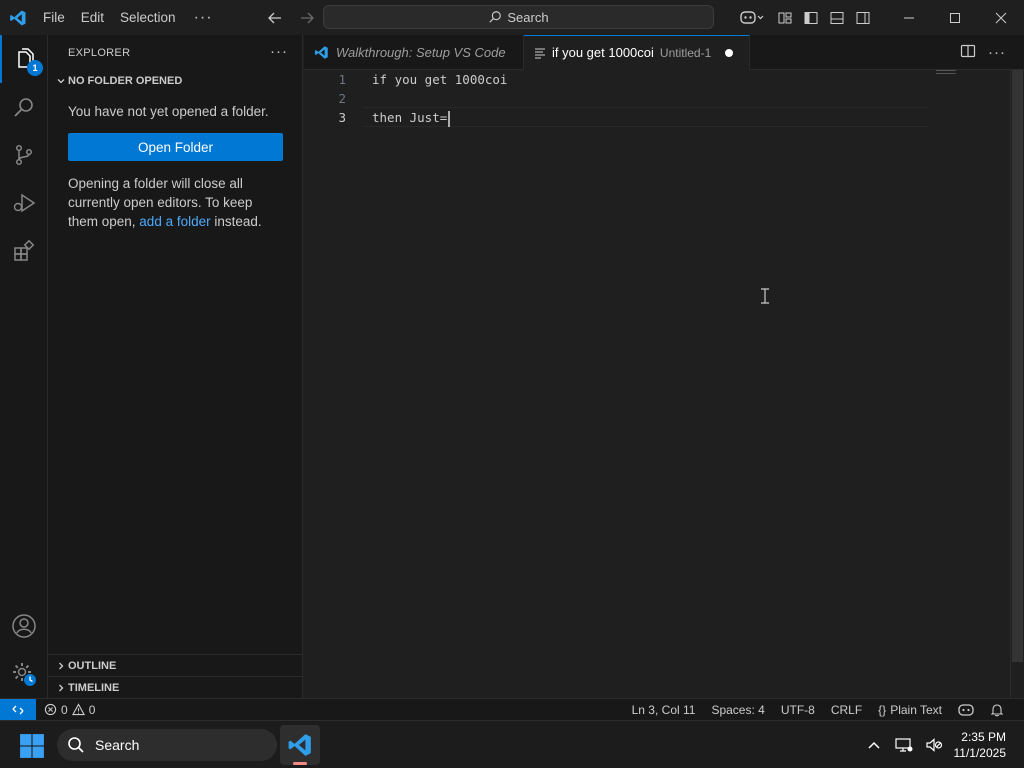 Image resolution: width=1024 pixels, height=768 pixels. Describe the element at coordinates (321, 52) in the screenshot. I see `vscode-tab-icon` at that location.